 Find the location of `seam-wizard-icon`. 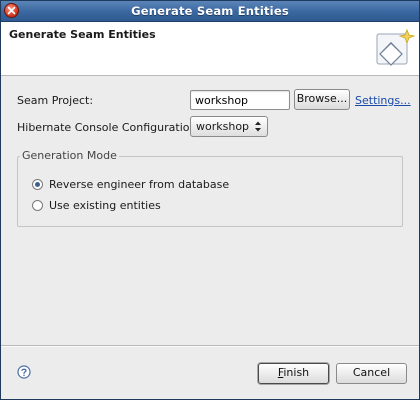

seam-wizard-icon is located at coordinates (392, 49).